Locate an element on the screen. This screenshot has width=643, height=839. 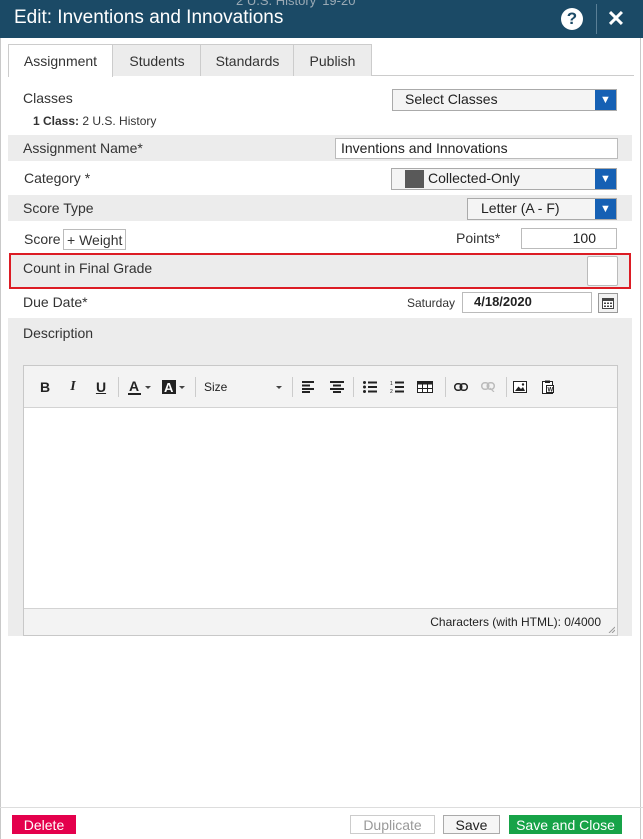
close-icon: ✕ is located at coordinates (616, 18).